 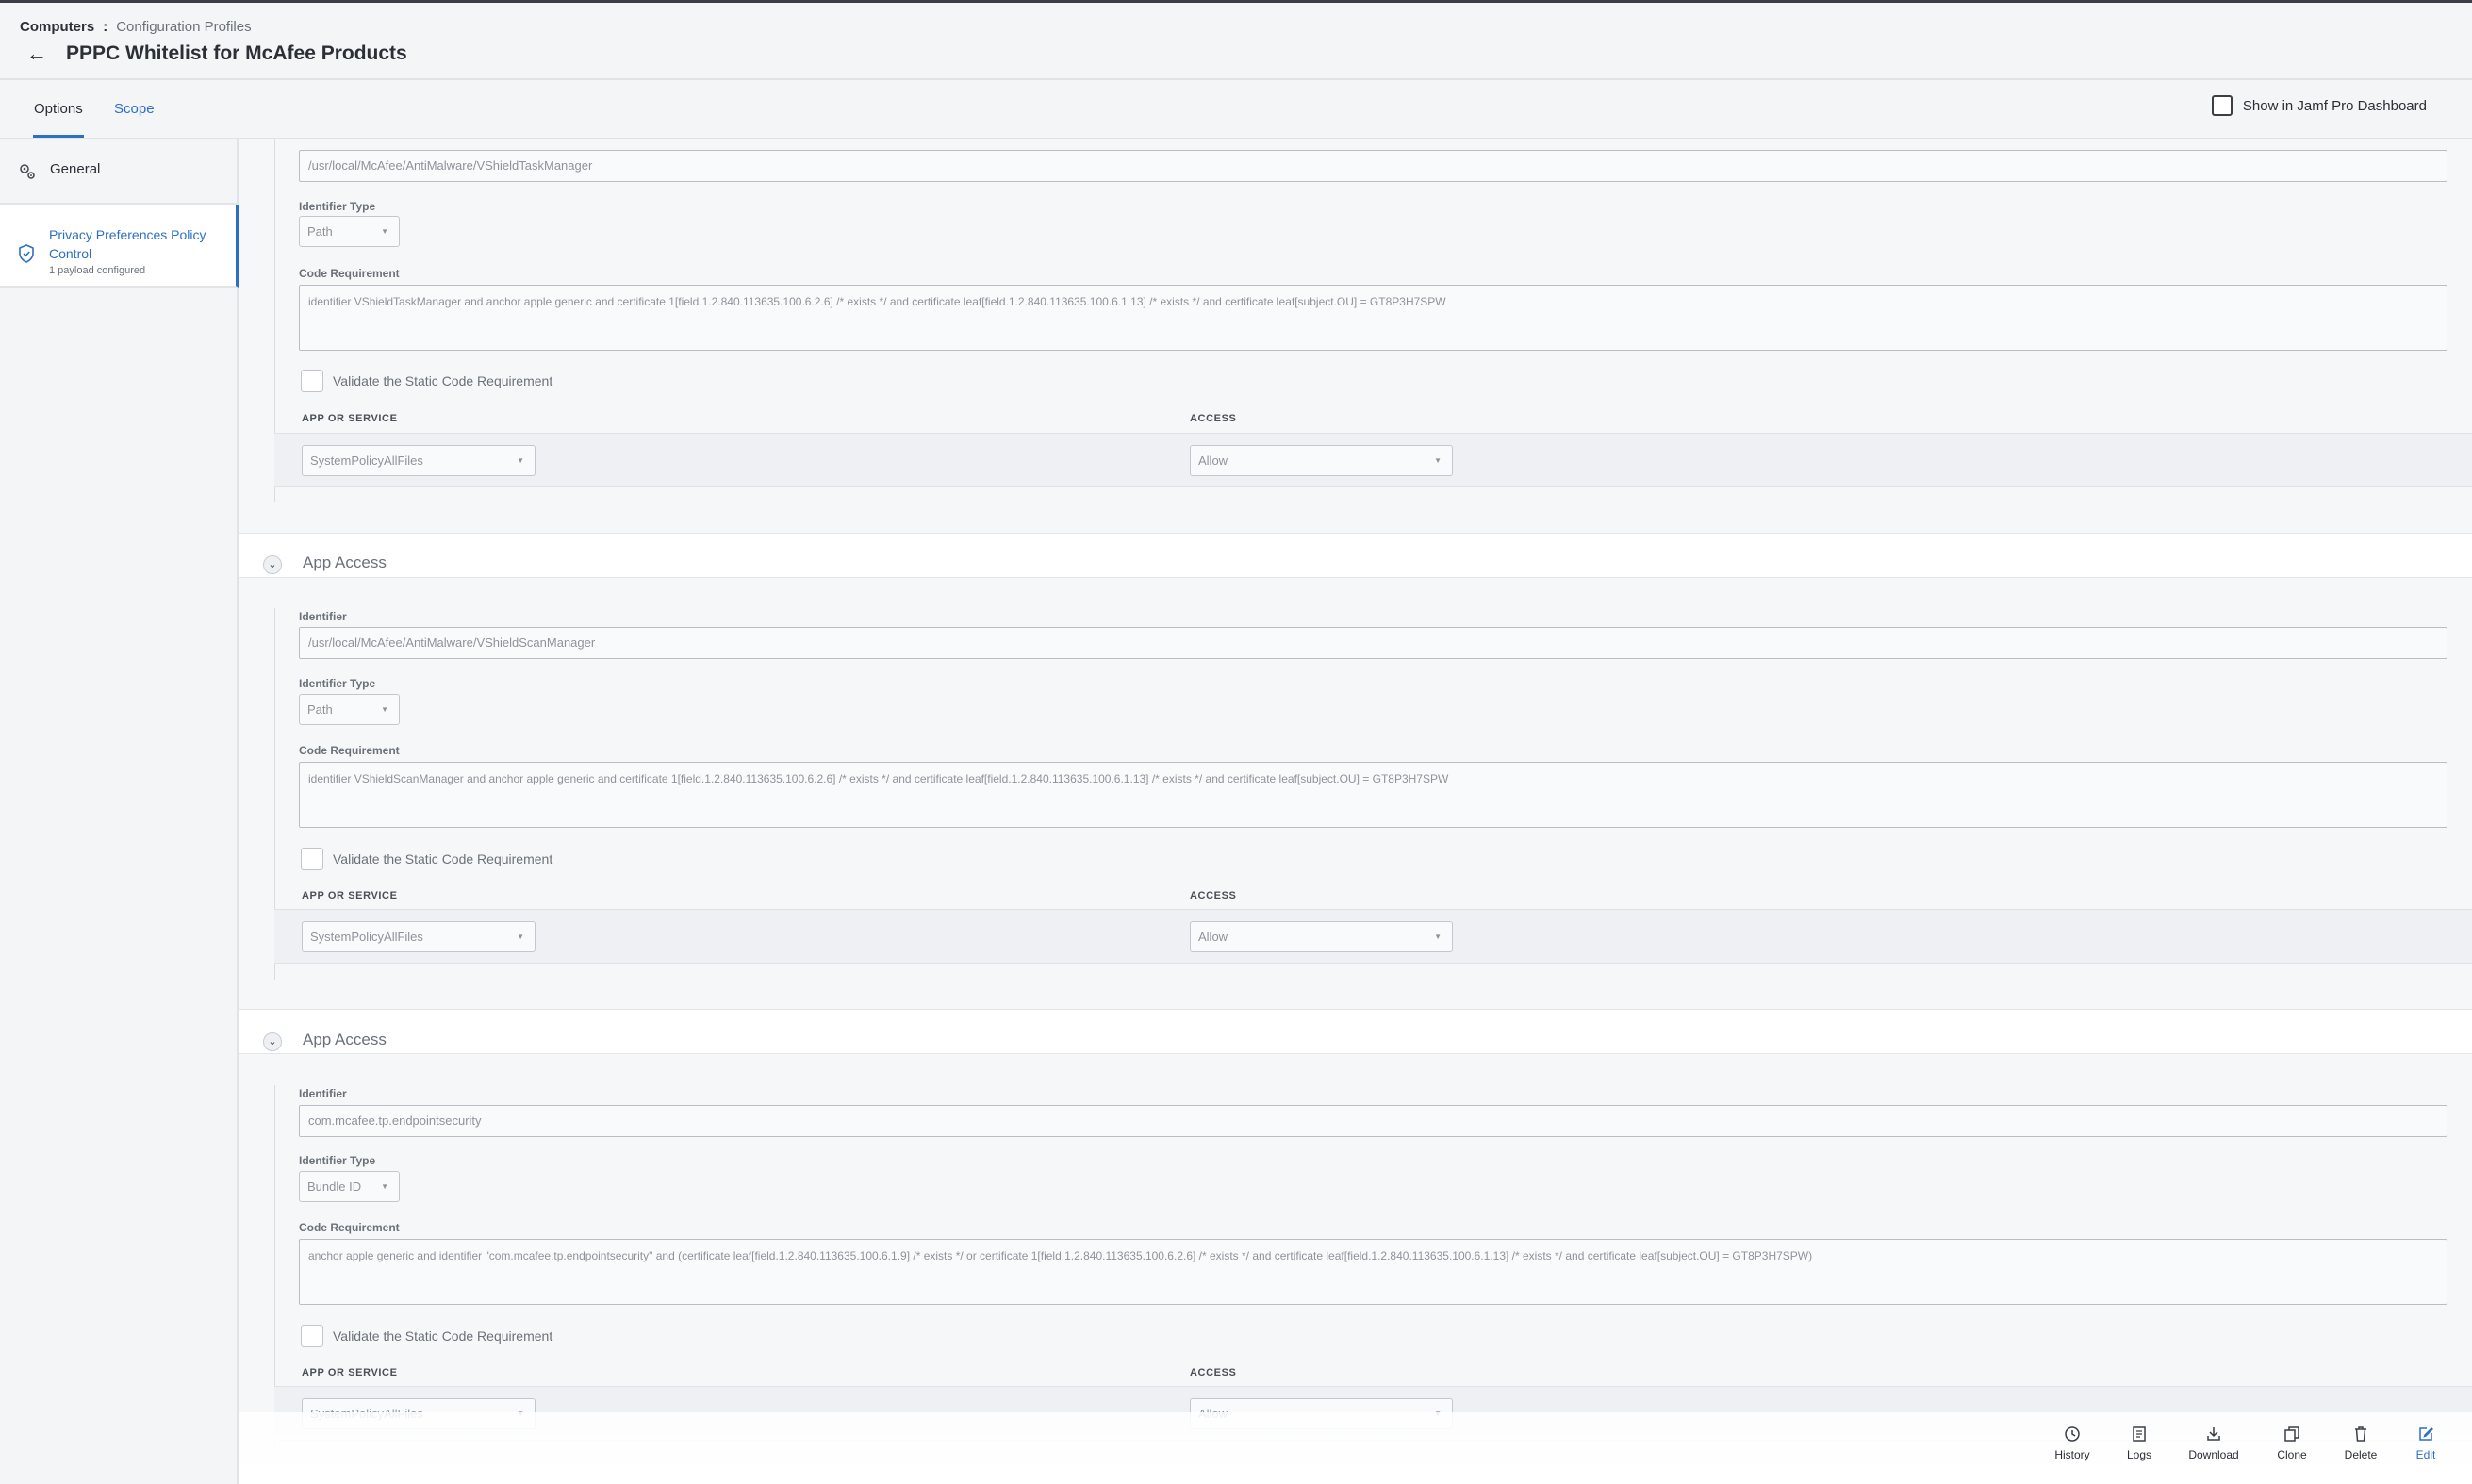 What do you see at coordinates (2213, 1454) in the screenshot?
I see `download-label: Download` at bounding box center [2213, 1454].